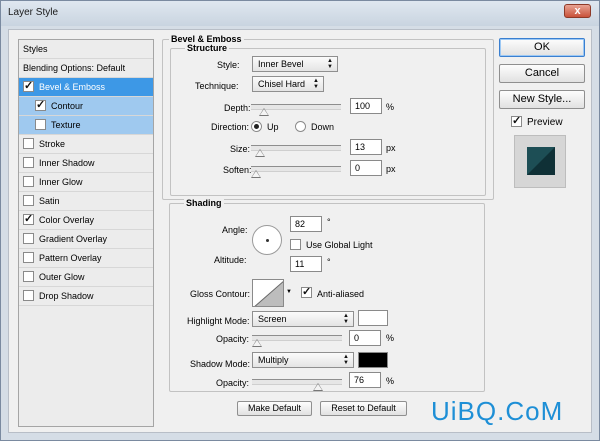 Image resolution: width=600 pixels, height=441 pixels. Describe the element at coordinates (67, 106) in the screenshot. I see `style-item-label: Contour` at that location.